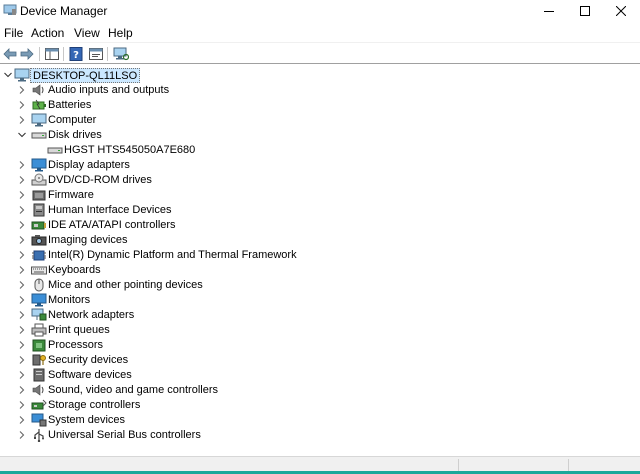  Describe the element at coordinates (200, 90) in the screenshot. I see `tree-item-audio-inputs-and-outputs: Audio inputs and outputs` at that location.